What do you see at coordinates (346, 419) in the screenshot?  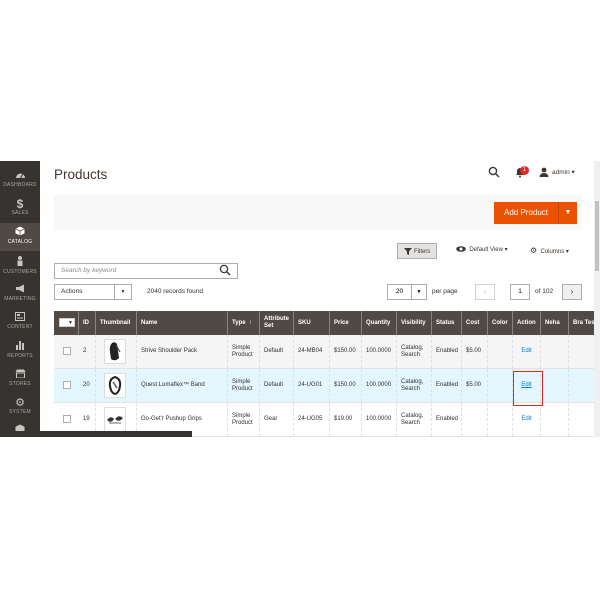 I see `cell-price: $19.00` at bounding box center [346, 419].